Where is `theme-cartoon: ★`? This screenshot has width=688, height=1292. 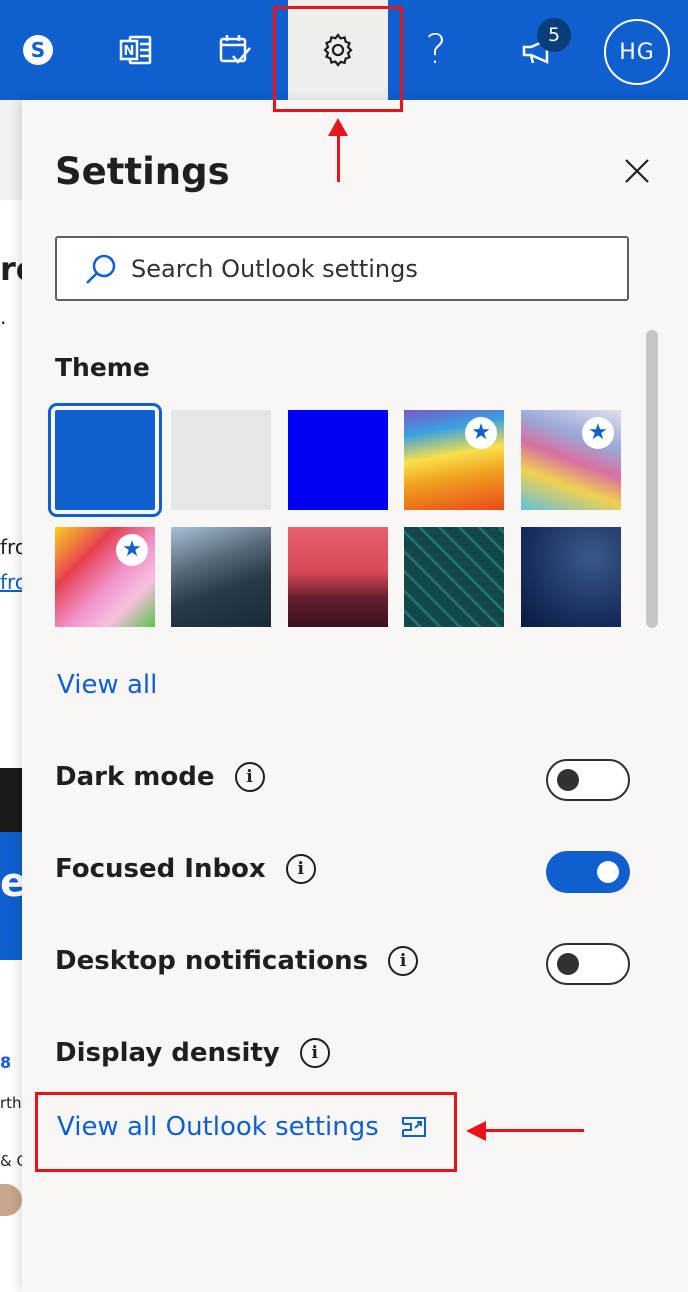 theme-cartoon: ★ is located at coordinates (105, 577).